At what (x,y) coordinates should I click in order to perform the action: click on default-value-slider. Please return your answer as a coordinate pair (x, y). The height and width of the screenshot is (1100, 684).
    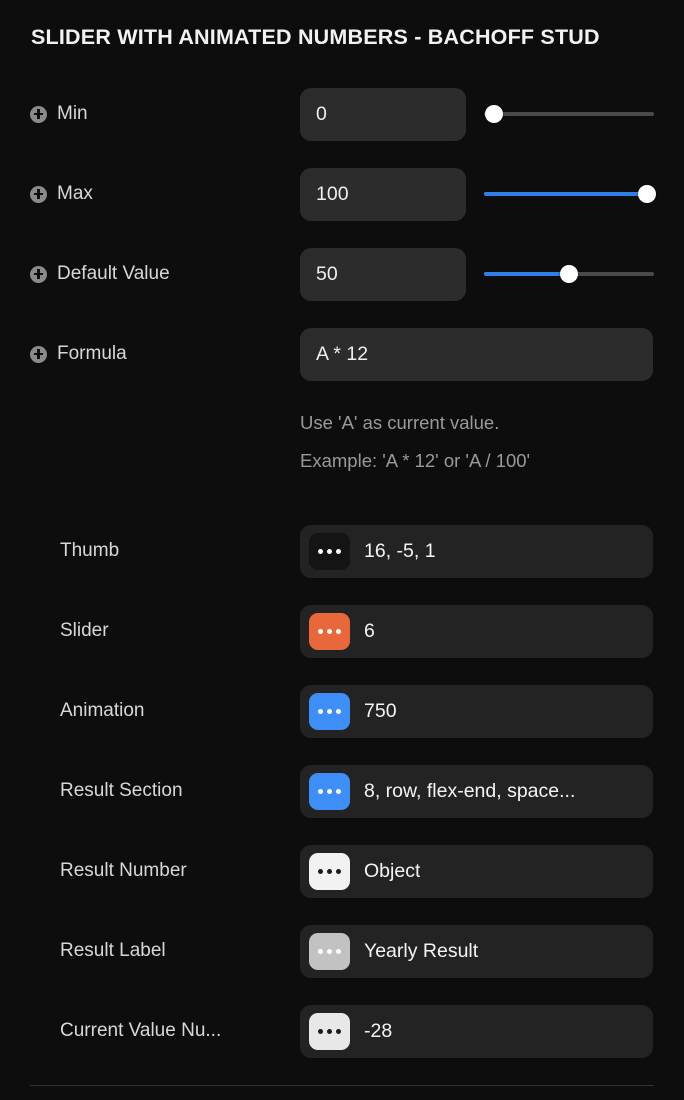
    Looking at the image, I should click on (569, 274).